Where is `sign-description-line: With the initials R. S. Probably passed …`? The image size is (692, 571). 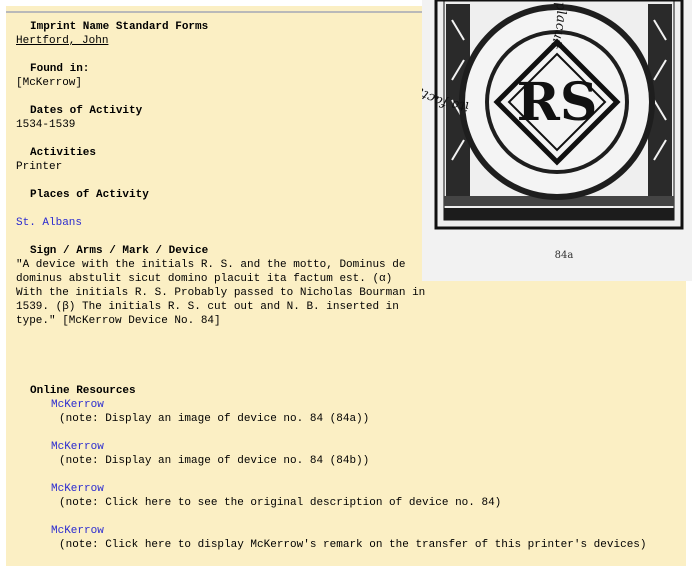
sign-description-line: With the initials R. S. Probably passed … is located at coordinates (221, 293).